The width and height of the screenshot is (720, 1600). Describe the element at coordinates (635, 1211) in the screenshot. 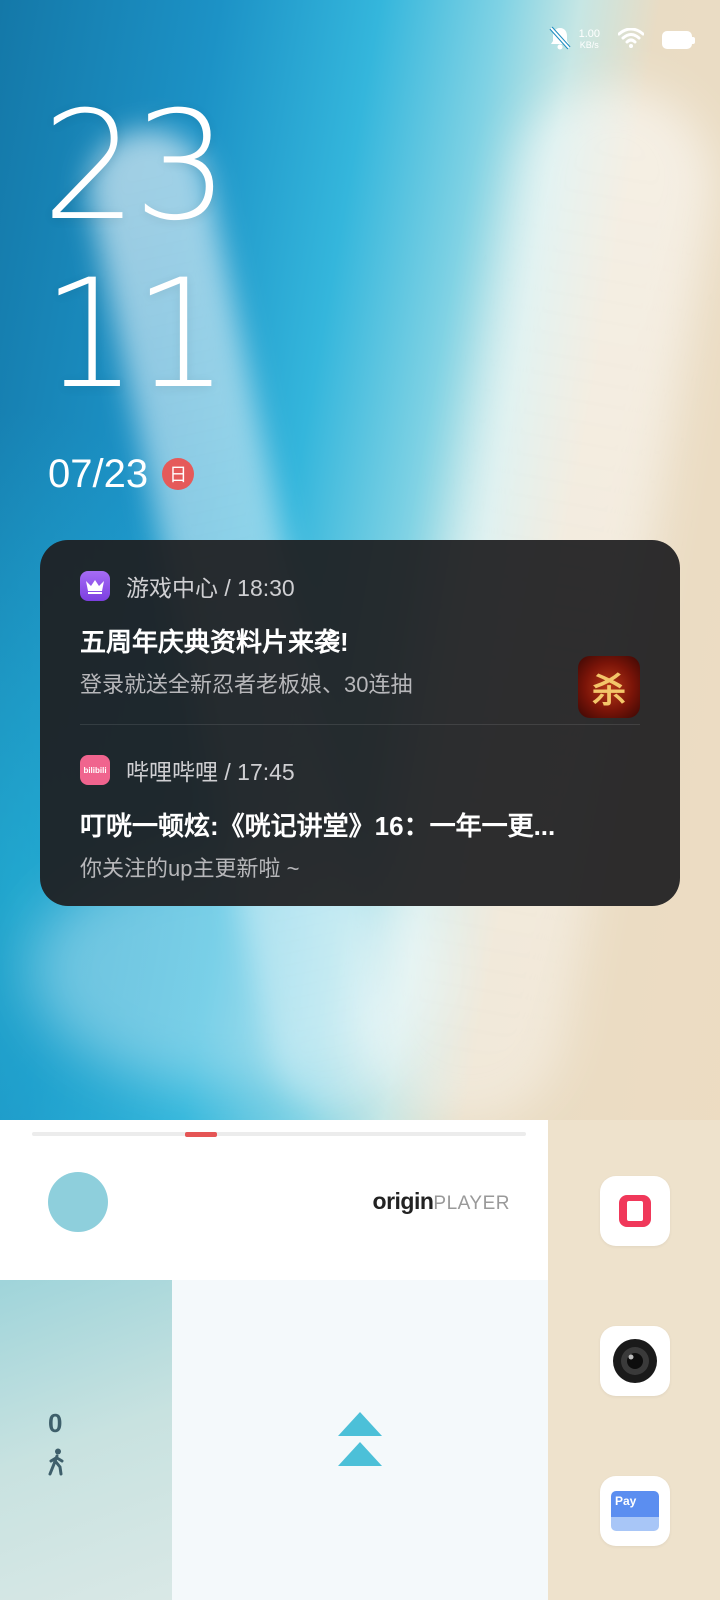

I see `red-square-app-icon` at that location.